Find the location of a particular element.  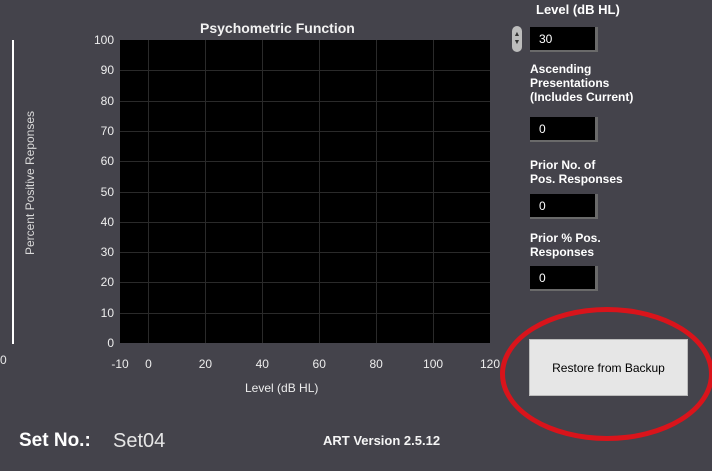

x-tick-label: 0 is located at coordinates (148, 364).